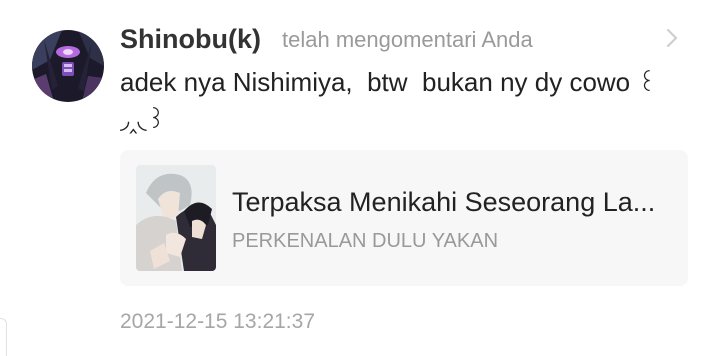 The image size is (719, 356). What do you see at coordinates (407, 39) in the screenshot?
I see `action-text: telah mengomentari Anda` at bounding box center [407, 39].